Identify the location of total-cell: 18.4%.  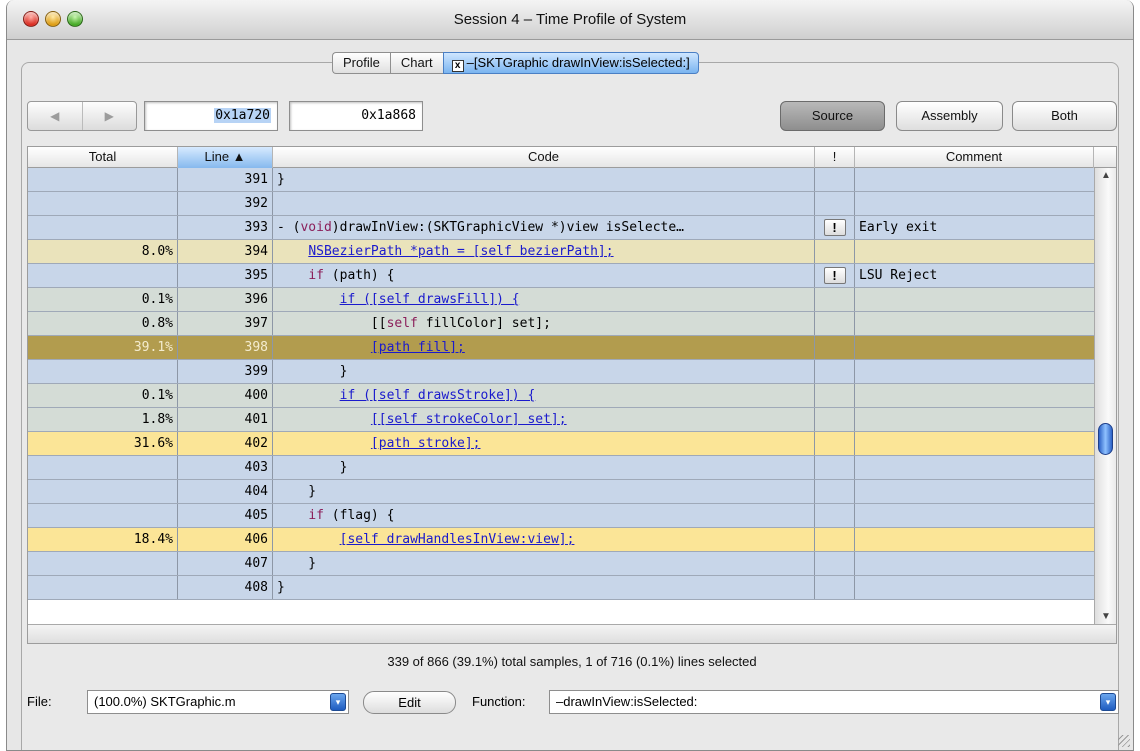
(103, 539).